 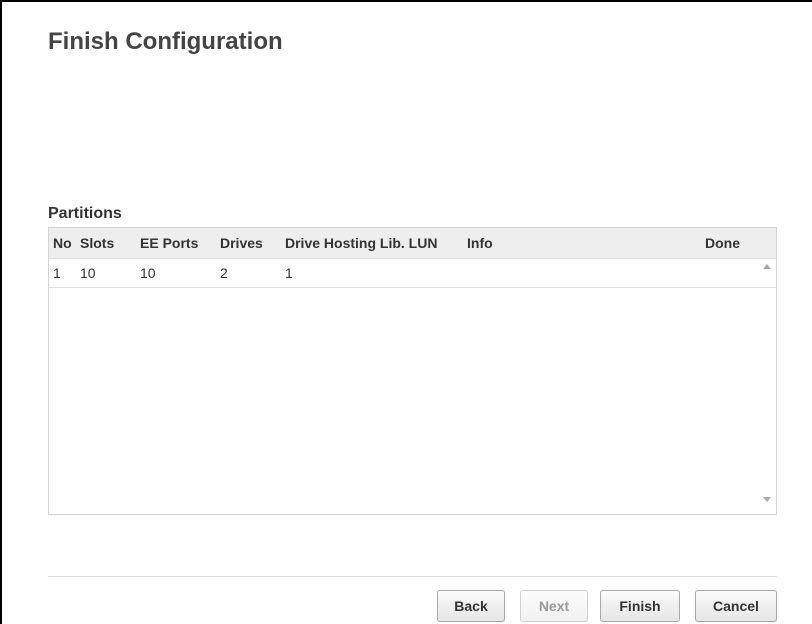 I want to click on finish-button: Finish, so click(x=640, y=606).